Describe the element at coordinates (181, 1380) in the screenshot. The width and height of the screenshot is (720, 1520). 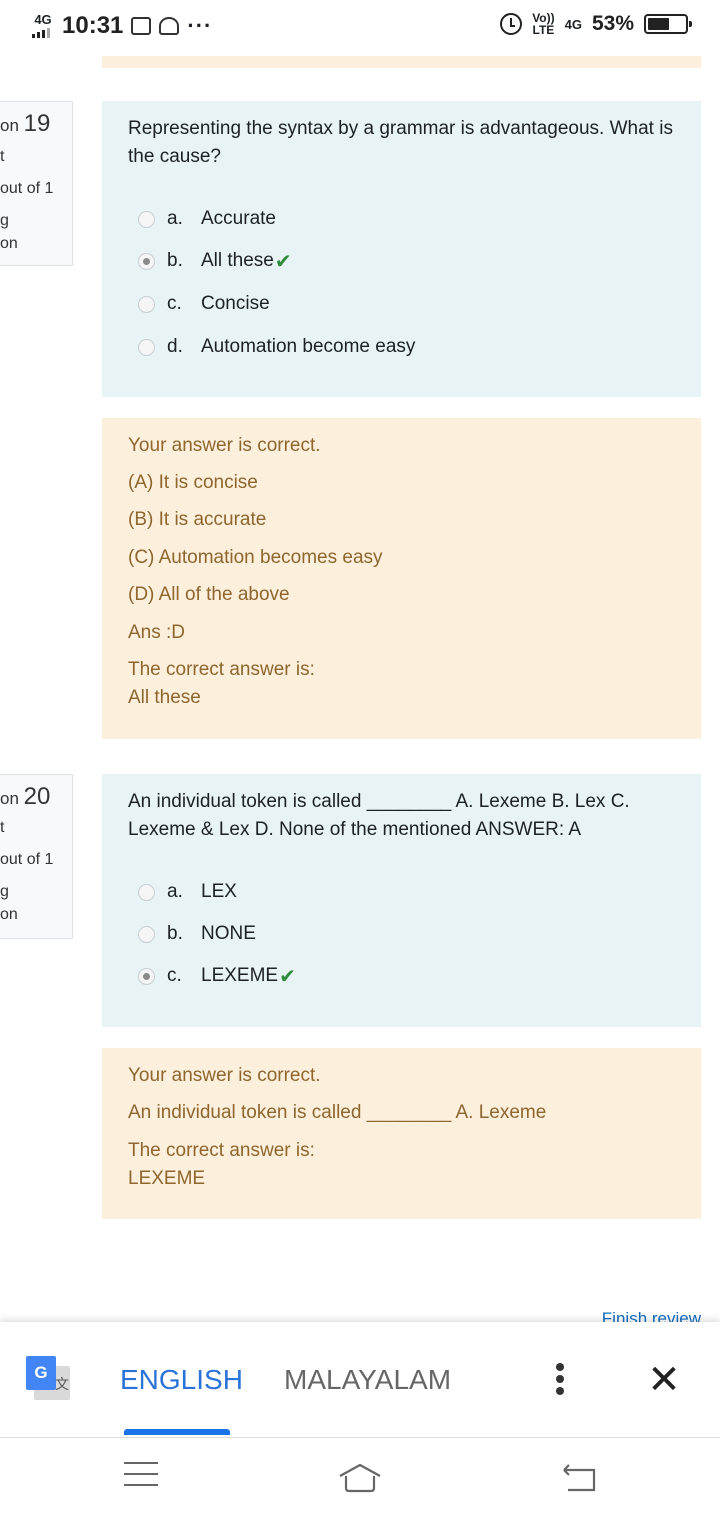
I see `tab-english: ENGLISH` at that location.